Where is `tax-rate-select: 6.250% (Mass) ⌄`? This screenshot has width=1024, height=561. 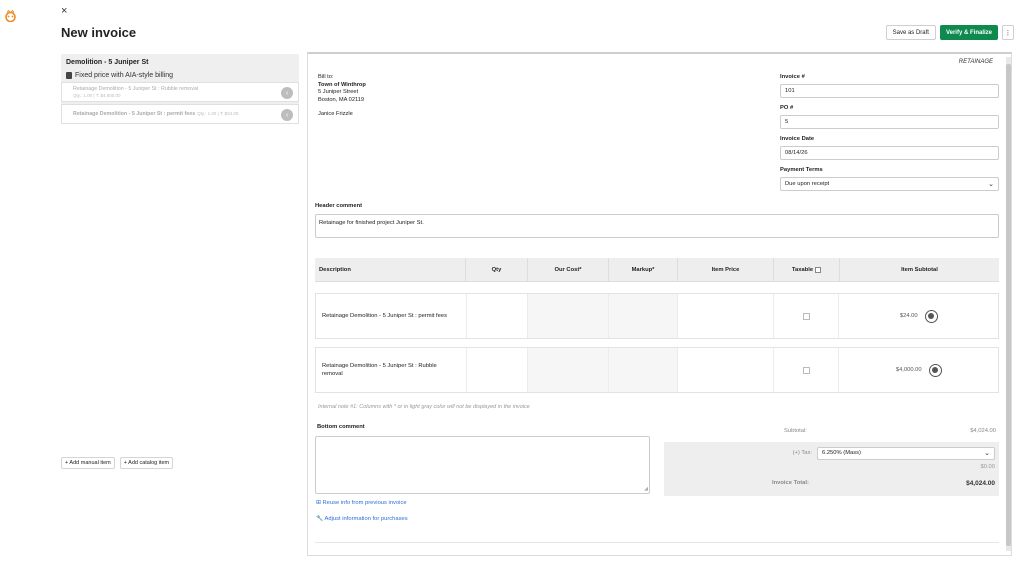
tax-rate-select: 6.250% (Mass) ⌄ is located at coordinates (906, 453).